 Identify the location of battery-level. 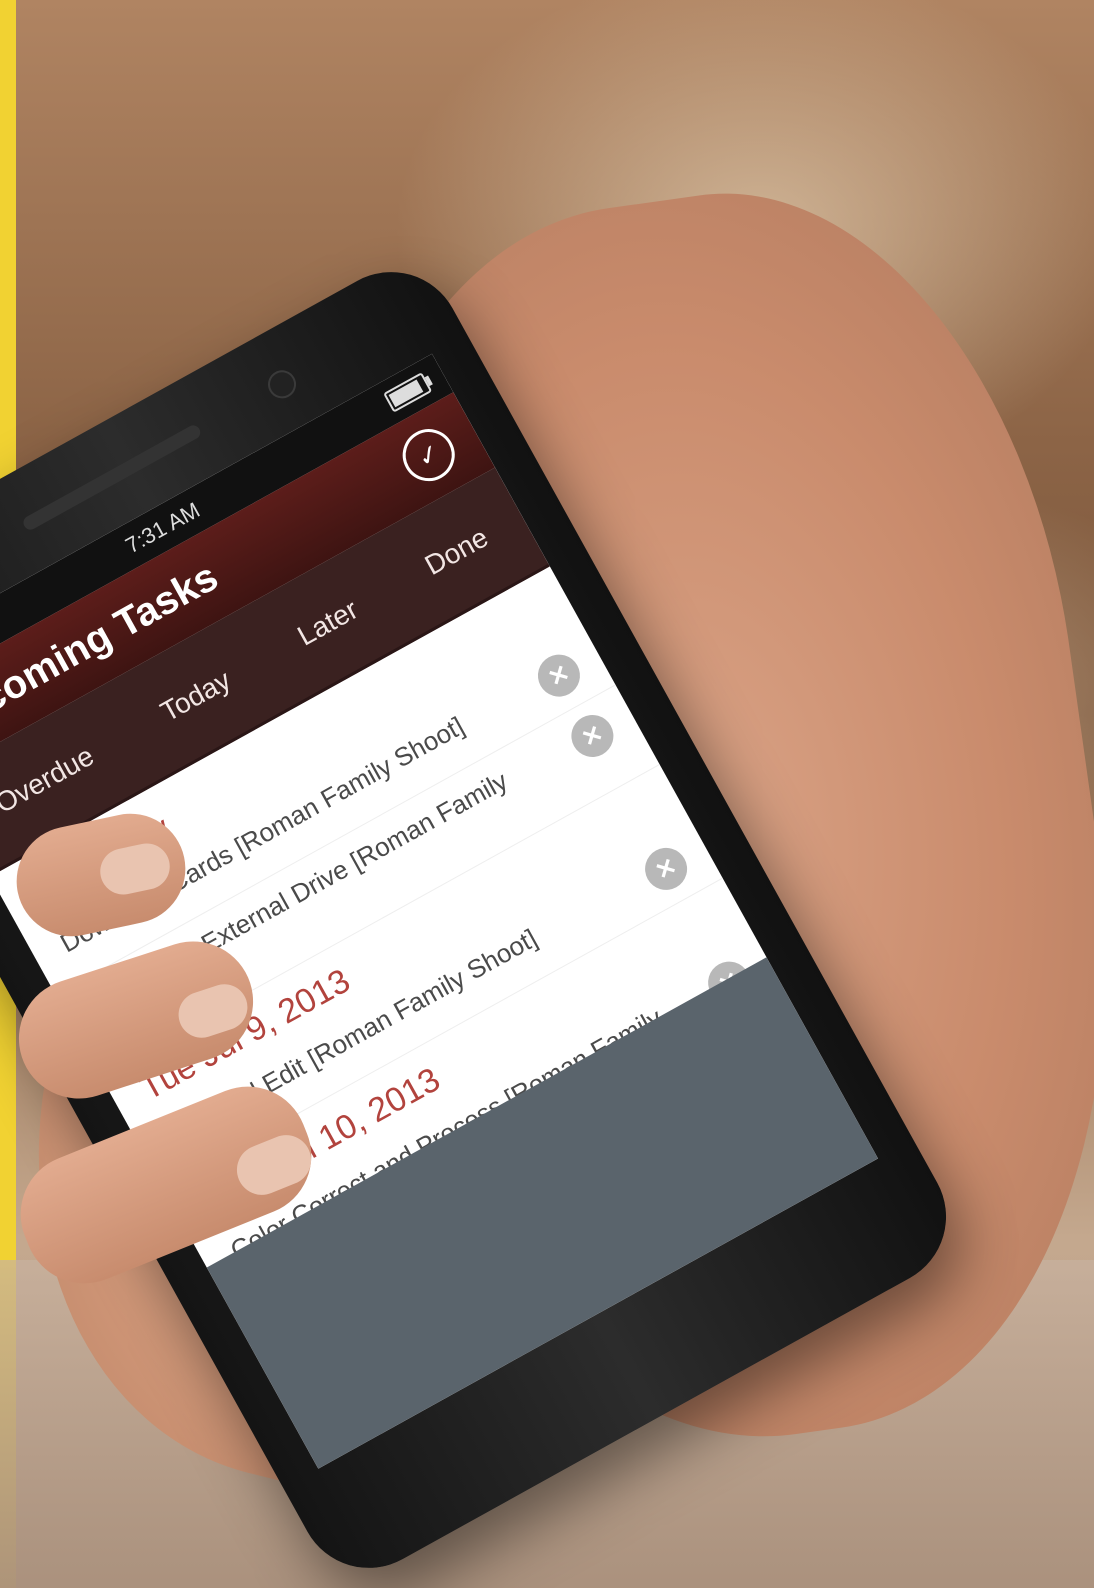
(406, 393).